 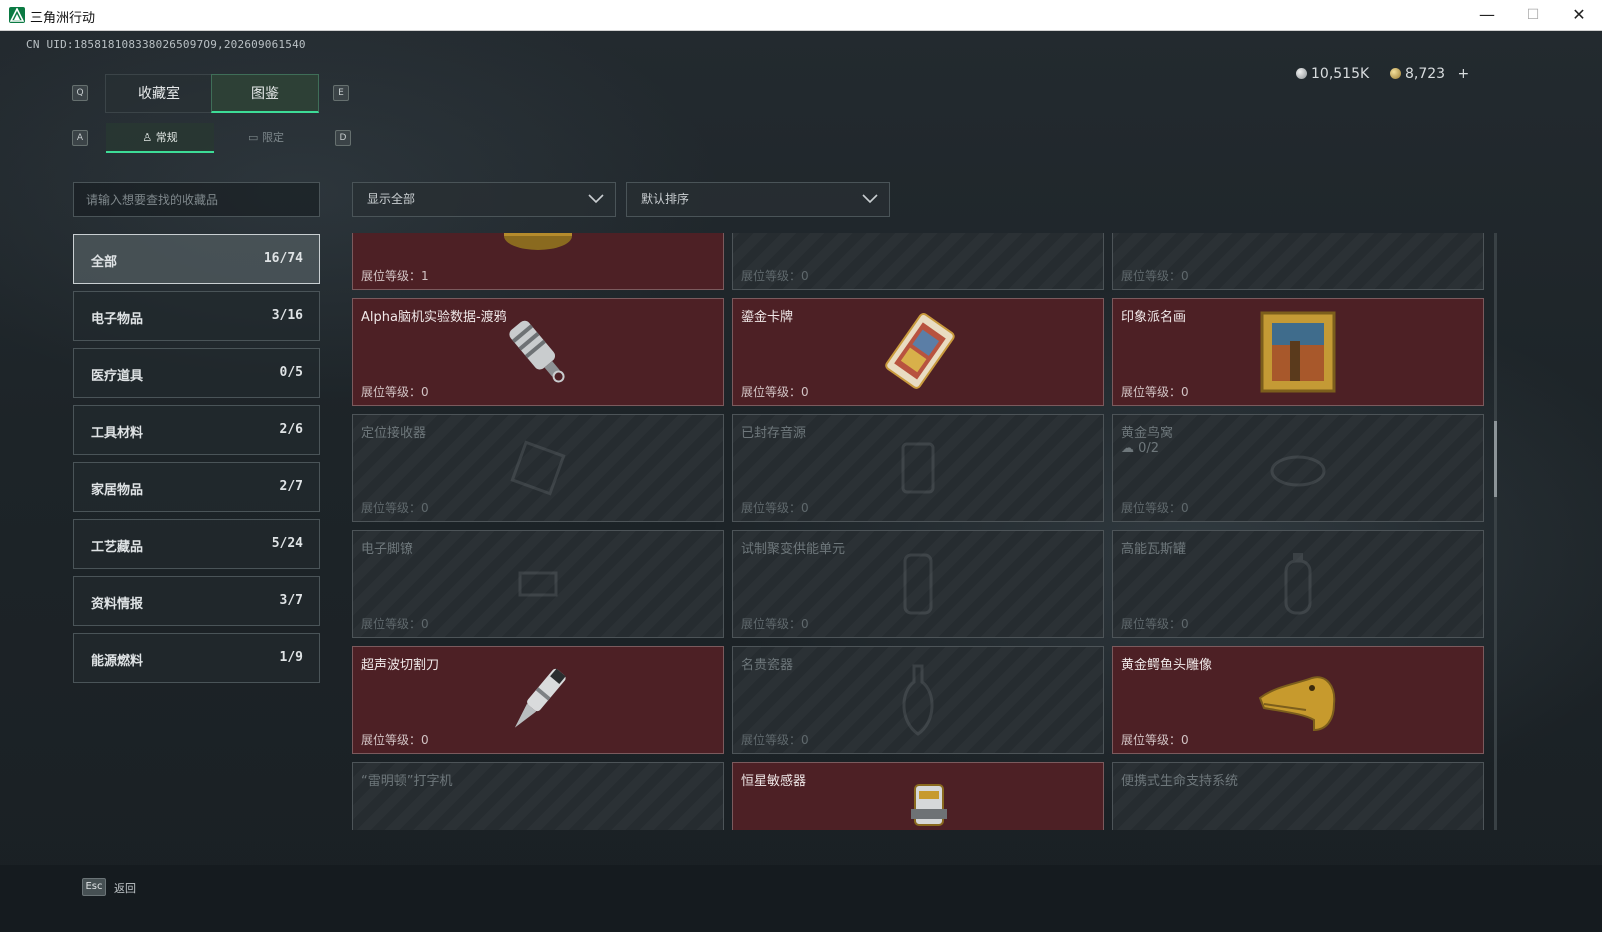 I want to click on card-progress: ☁ 0/2, so click(x=1140, y=448).